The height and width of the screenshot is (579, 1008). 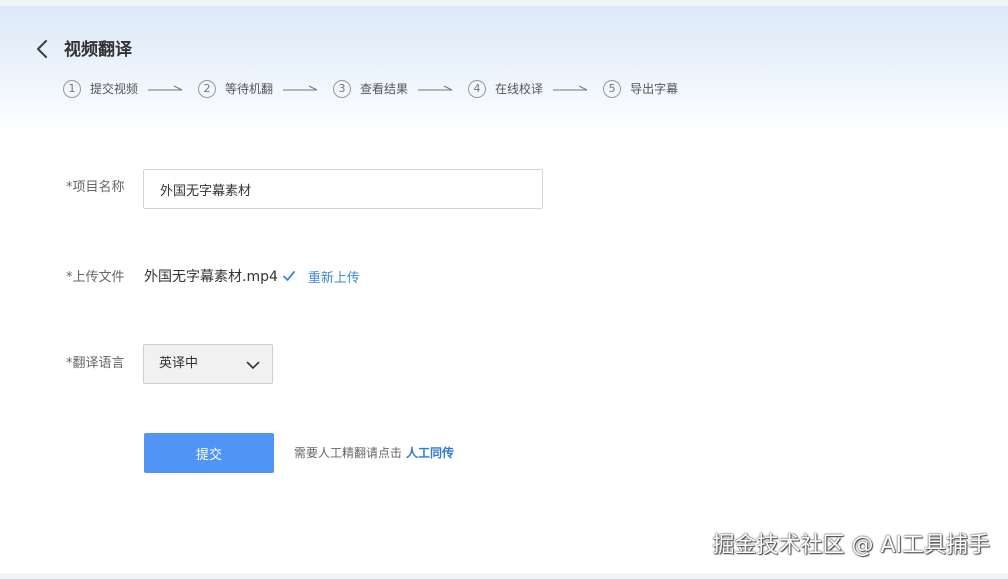 I want to click on upload-file-label: *上传文件, so click(x=95, y=277).